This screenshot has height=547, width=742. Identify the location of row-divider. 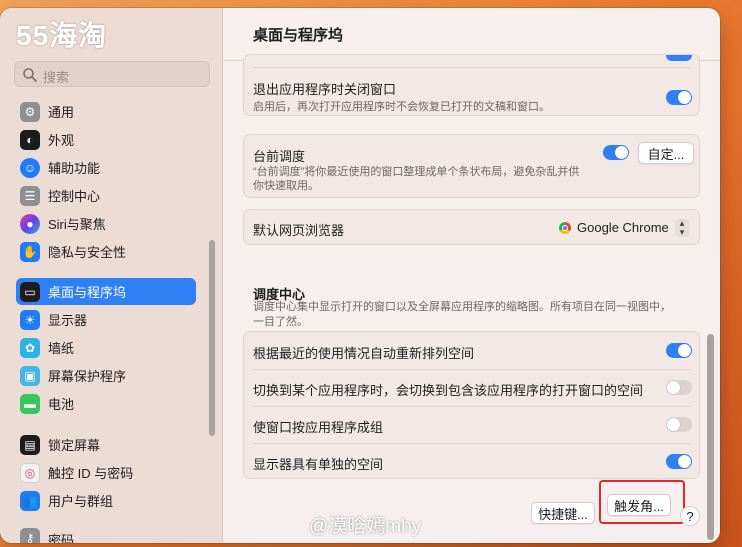
(471, 67).